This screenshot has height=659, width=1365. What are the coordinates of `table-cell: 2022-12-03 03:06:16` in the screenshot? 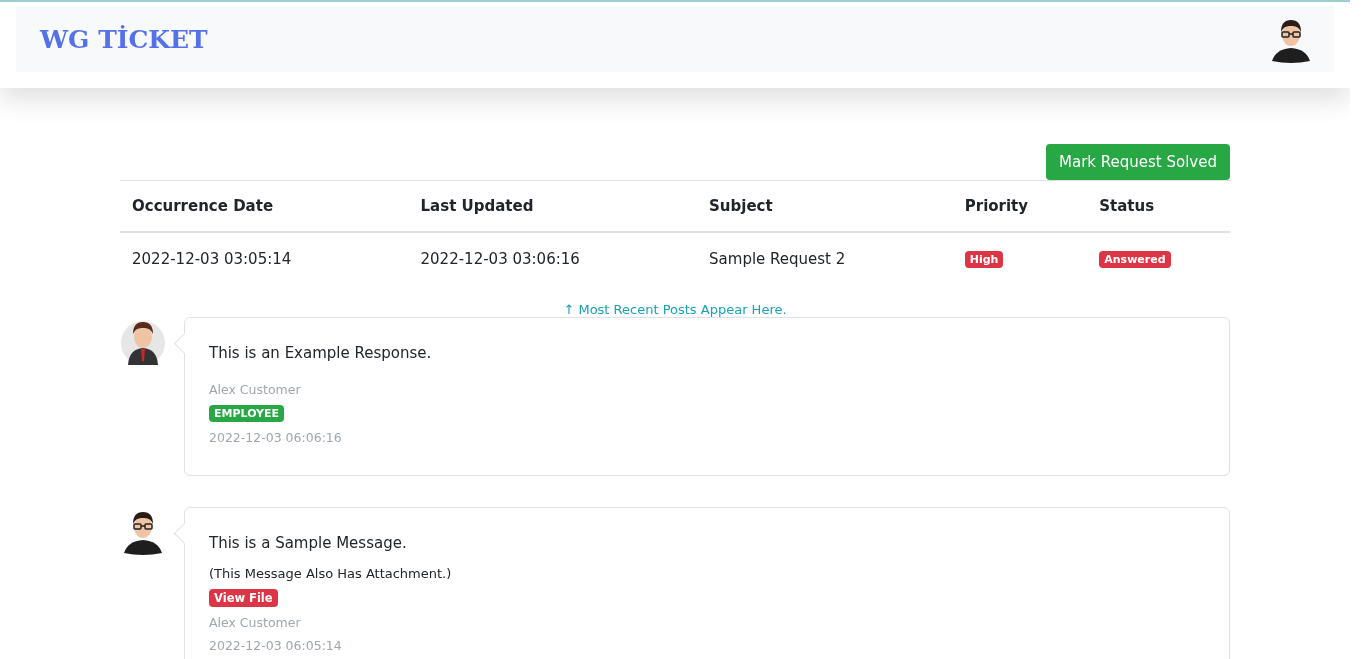 It's located at (553, 258).